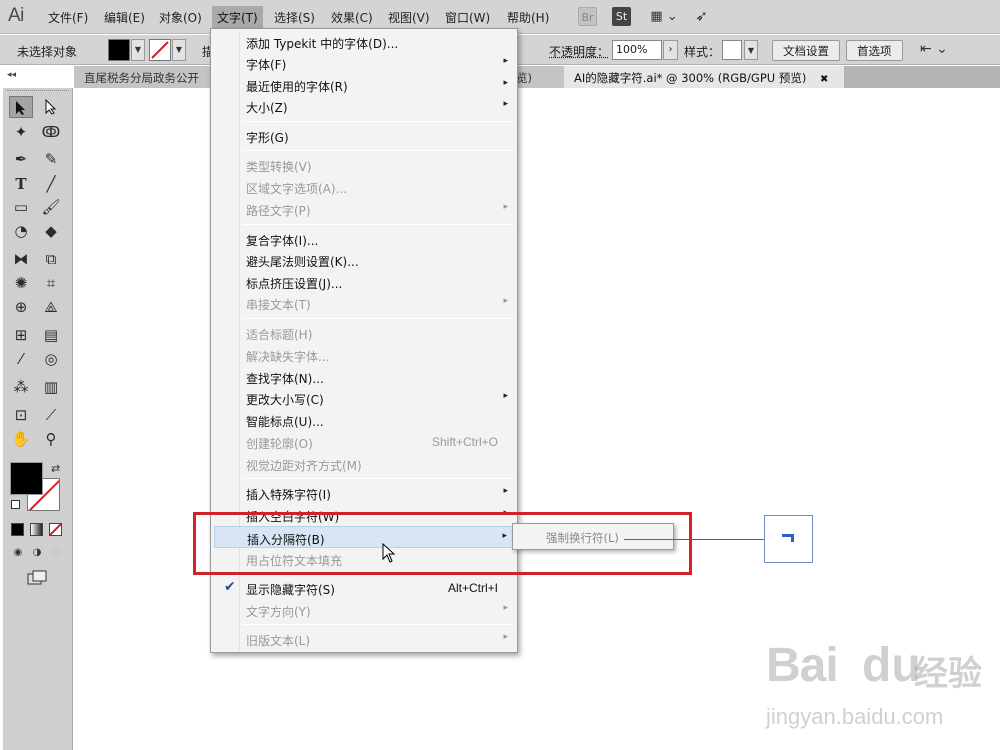 This screenshot has height=750, width=1000. What do you see at coordinates (365, 398) in the screenshot?
I see `menu-item-change-case: 更改大小写(C) ▸` at bounding box center [365, 398].